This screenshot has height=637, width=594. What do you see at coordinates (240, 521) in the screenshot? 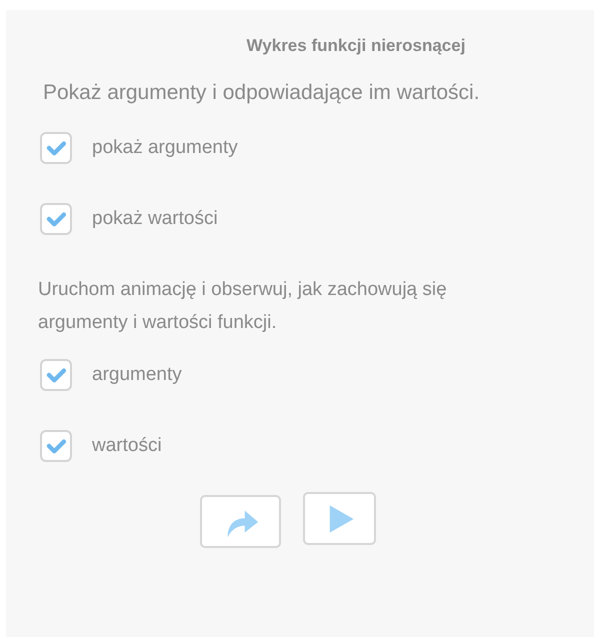
I see `redo-button` at bounding box center [240, 521].